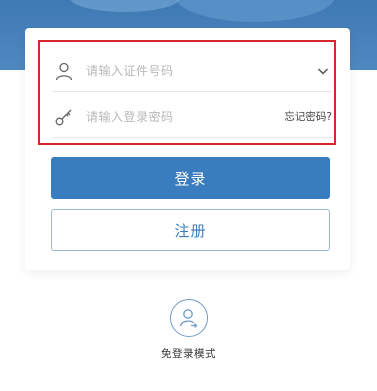 The height and width of the screenshot is (391, 377). I want to click on guest-mode-icon, so click(189, 318).